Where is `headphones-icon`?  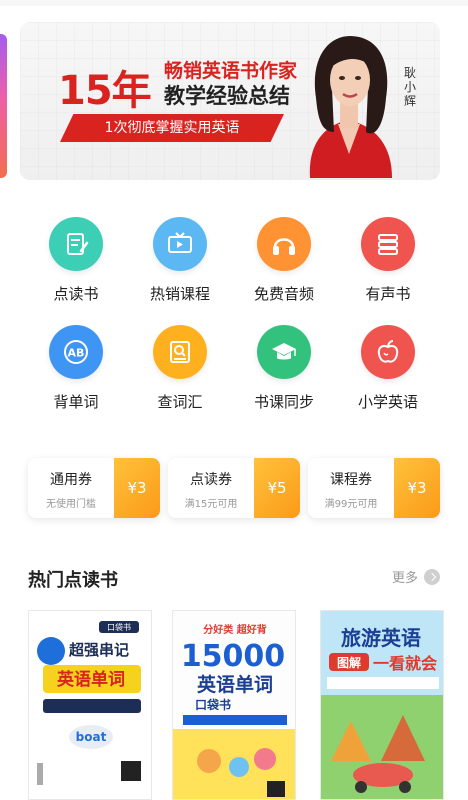
headphones-icon is located at coordinates (284, 244).